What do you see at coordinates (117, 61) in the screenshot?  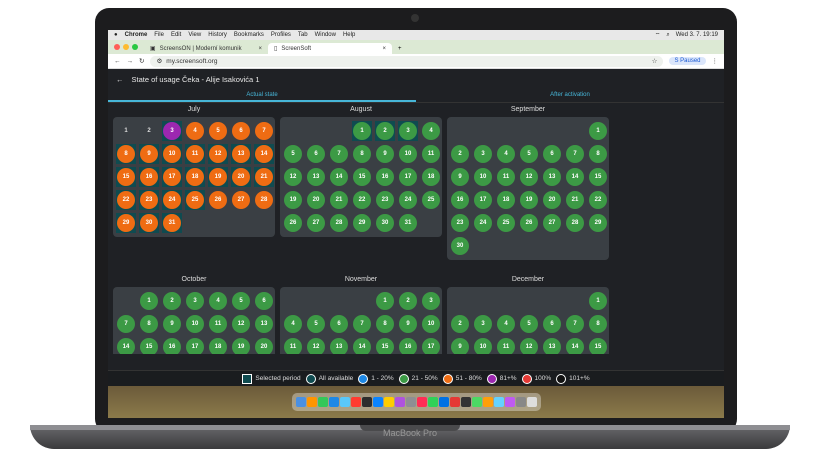 I see `back-arrow-icon: ←` at bounding box center [117, 61].